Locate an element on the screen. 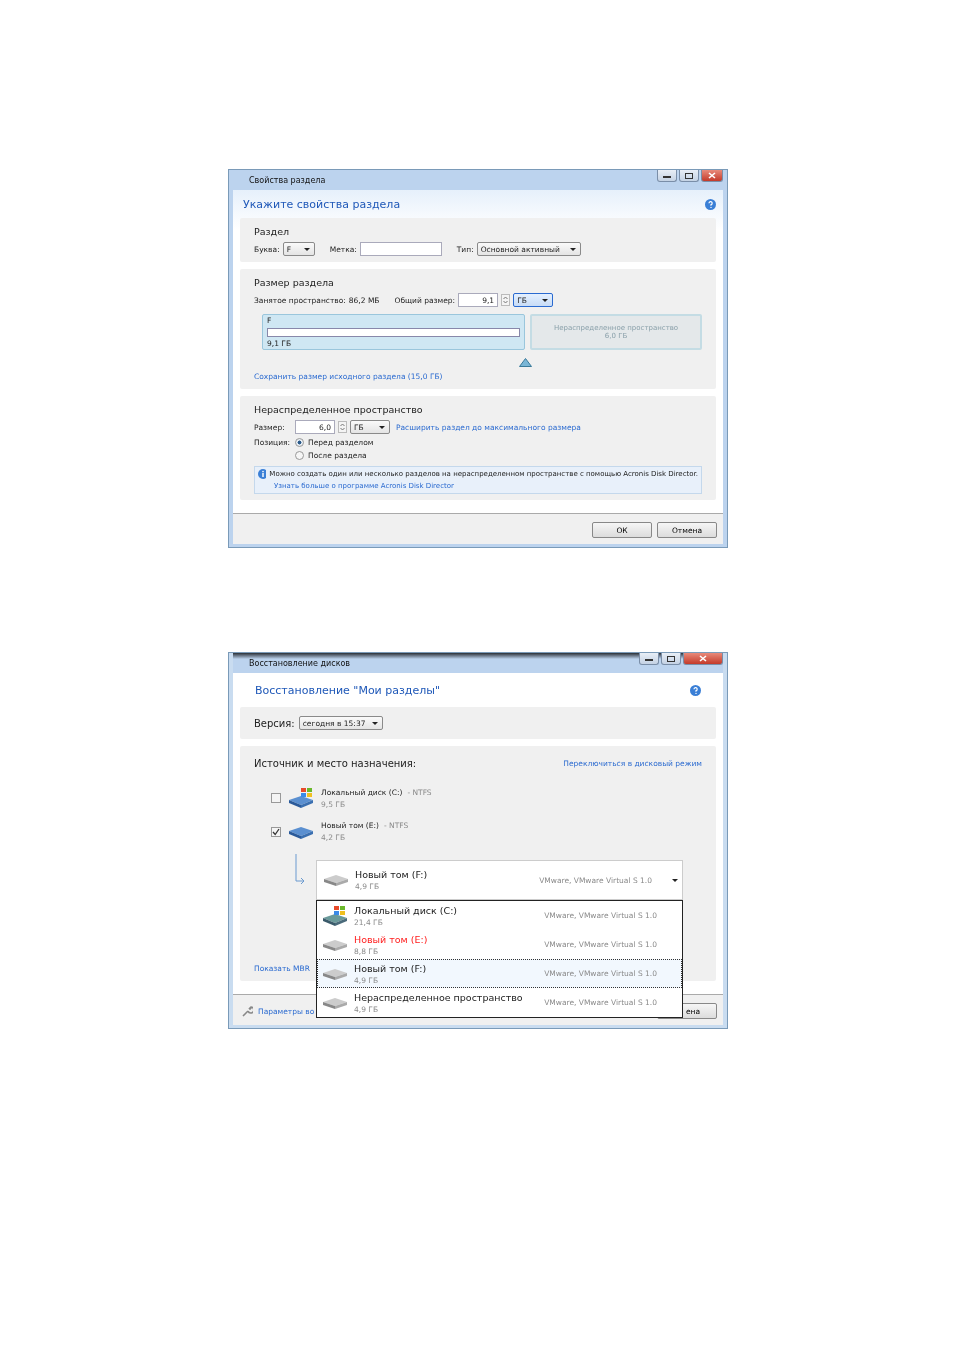 The height and width of the screenshot is (1350, 955). label-field is located at coordinates (400, 249).